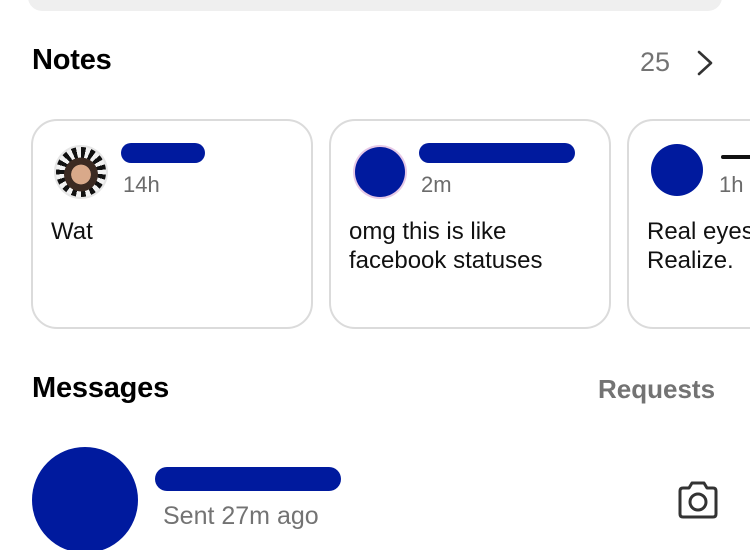 Image resolution: width=750 pixels, height=550 pixels. I want to click on notes-section-title: Notes, so click(72, 60).